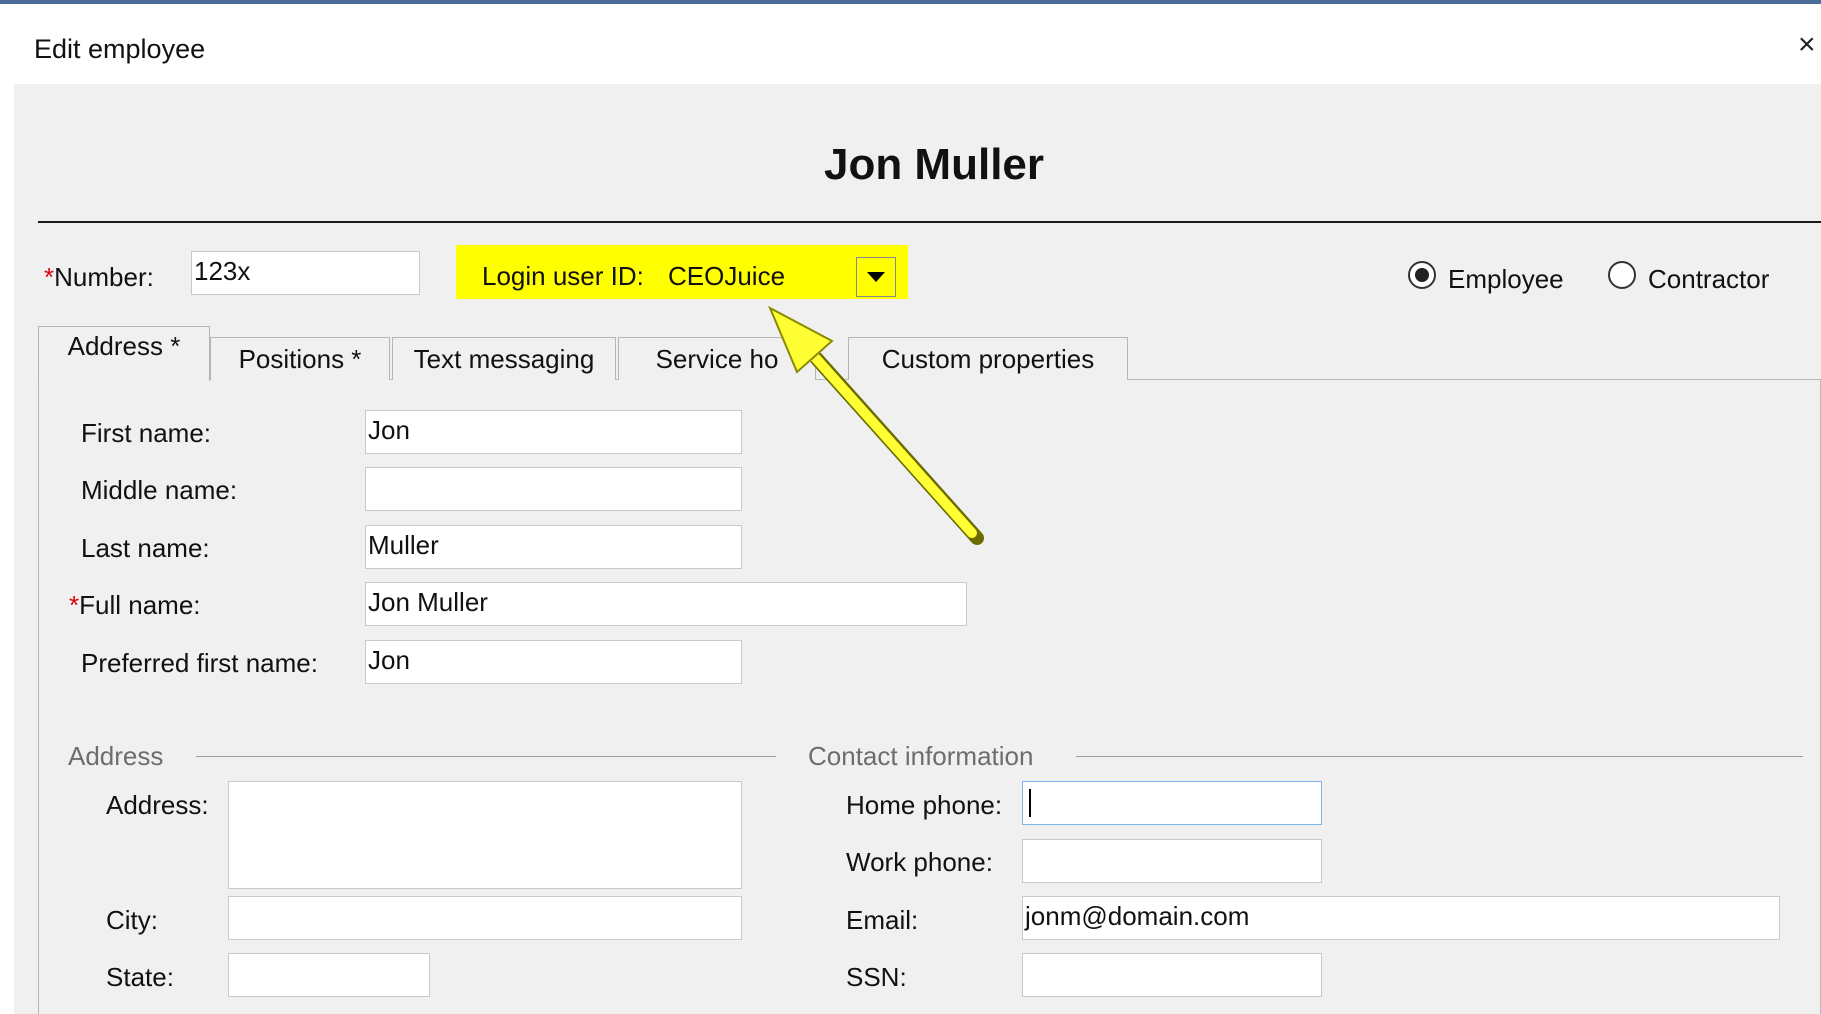 This screenshot has width=1821, height=1014. I want to click on ssn-label: SSN:, so click(876, 977).